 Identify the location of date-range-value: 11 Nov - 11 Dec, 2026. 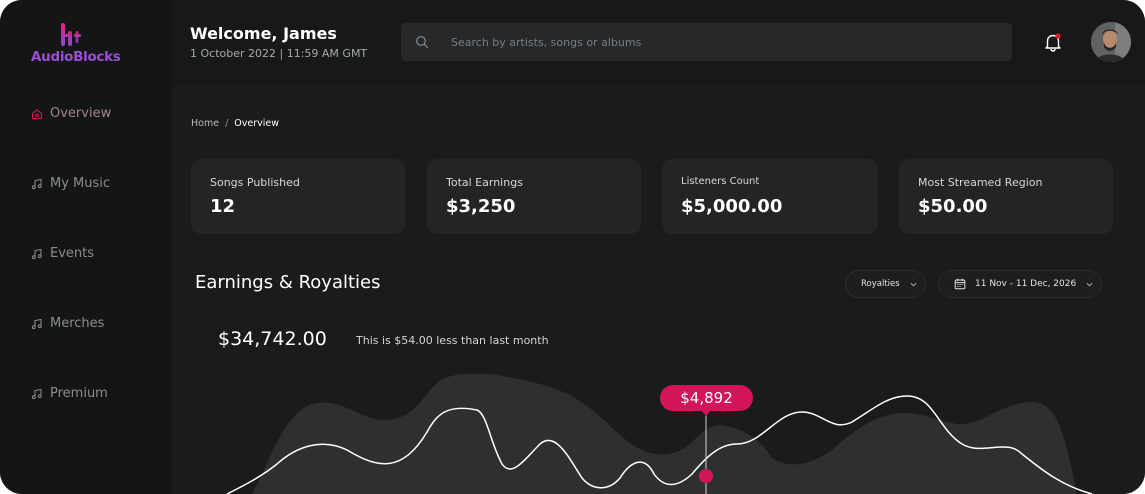
(1026, 284).